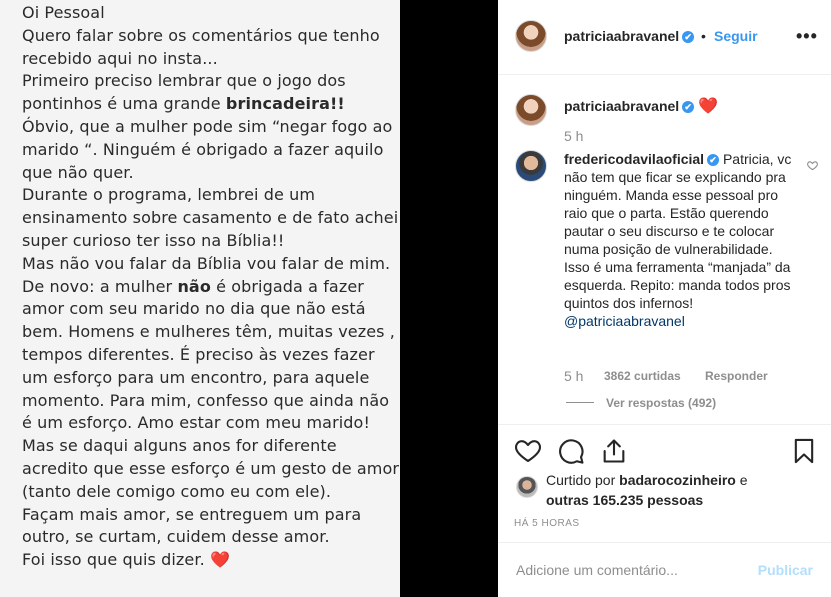 Image resolution: width=831 pixels, height=597 pixels. What do you see at coordinates (531, 36) in the screenshot?
I see `author-avatar` at bounding box center [531, 36].